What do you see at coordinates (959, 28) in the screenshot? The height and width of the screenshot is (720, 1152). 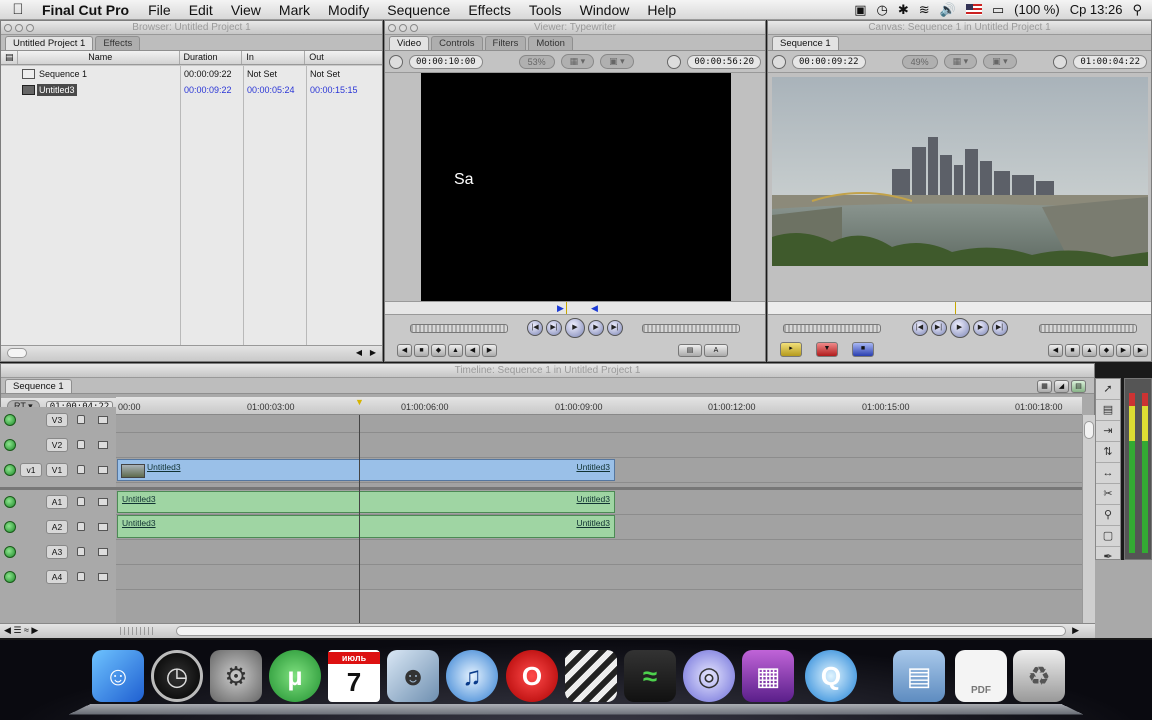 I see `canvas-titlebar: Canvas: Sequence 1 in Untitled Project 1` at bounding box center [959, 28].